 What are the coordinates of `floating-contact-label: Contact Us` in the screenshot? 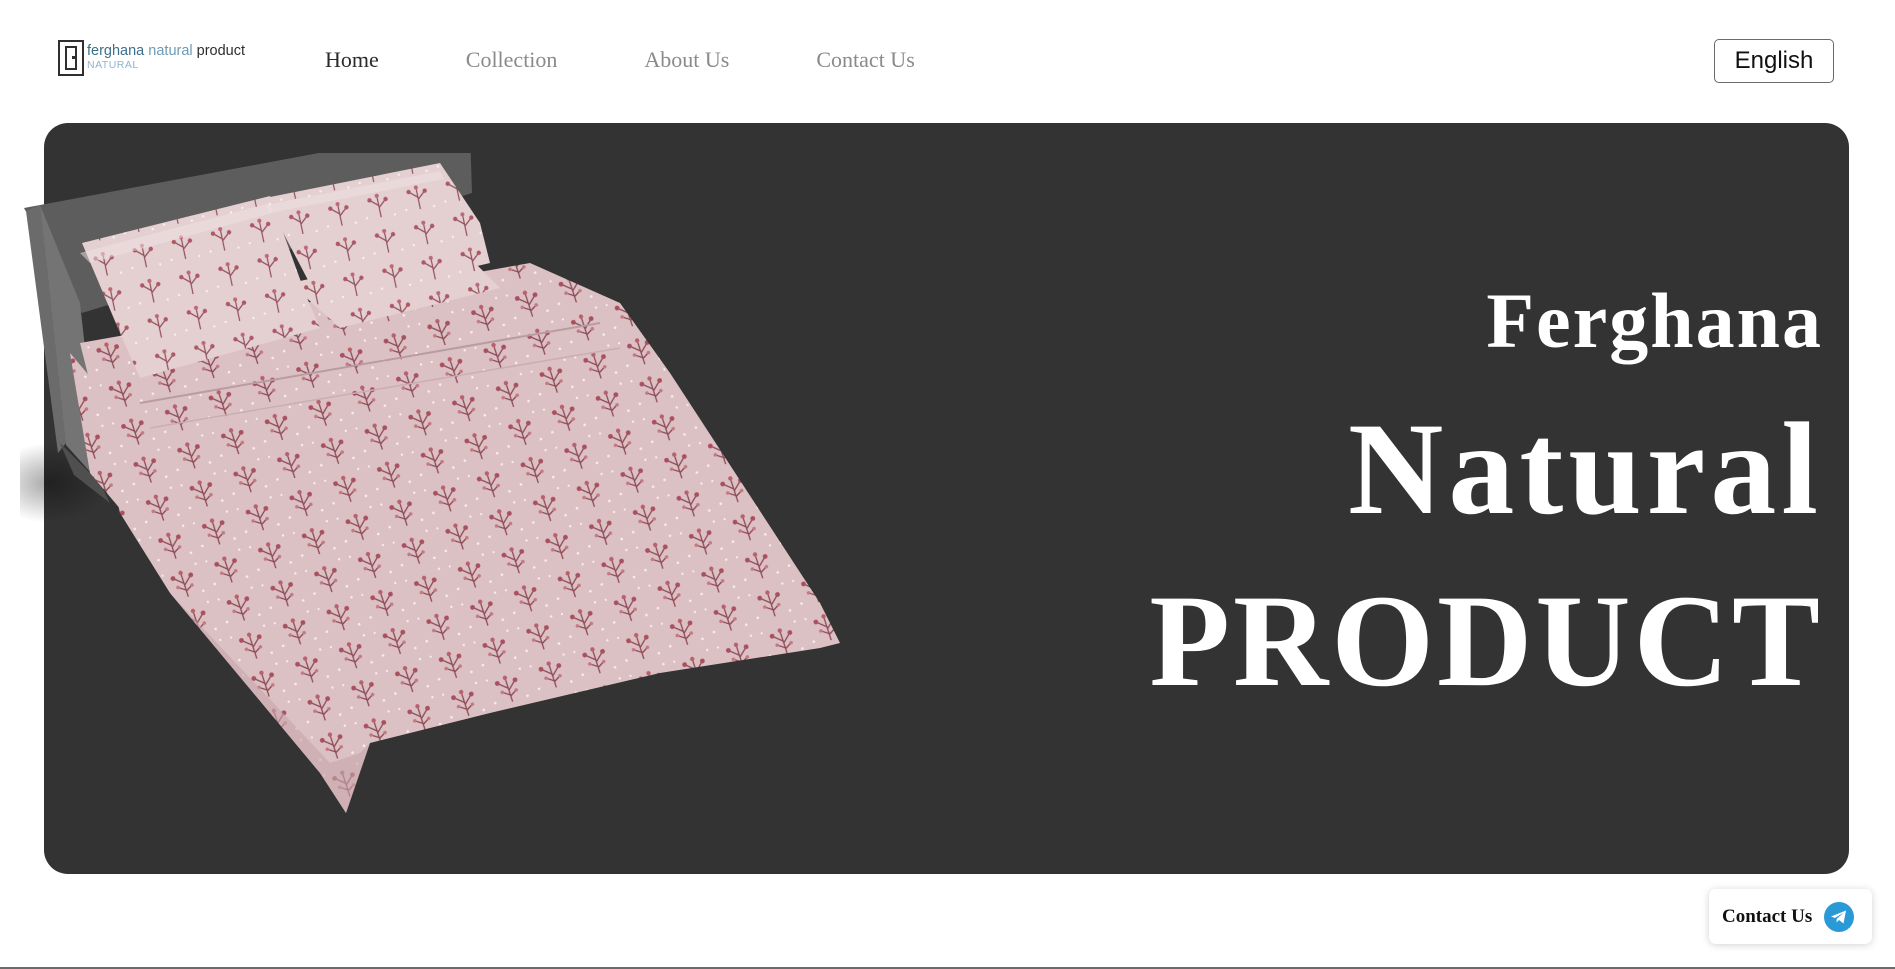 It's located at (1767, 916).